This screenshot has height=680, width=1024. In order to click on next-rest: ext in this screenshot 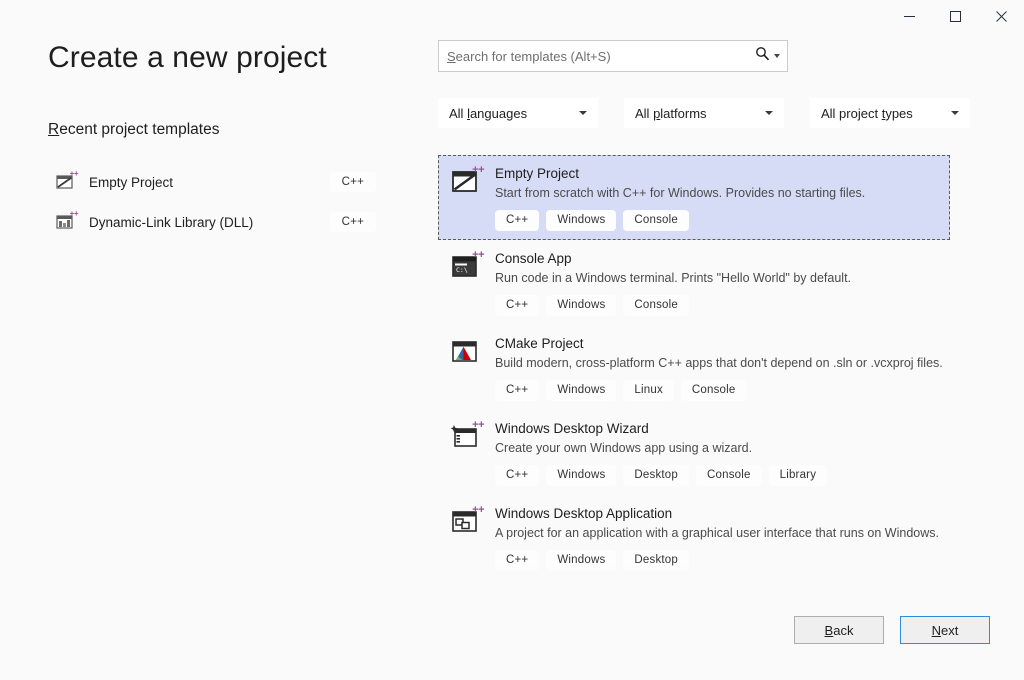, I will do `click(950, 630)`.